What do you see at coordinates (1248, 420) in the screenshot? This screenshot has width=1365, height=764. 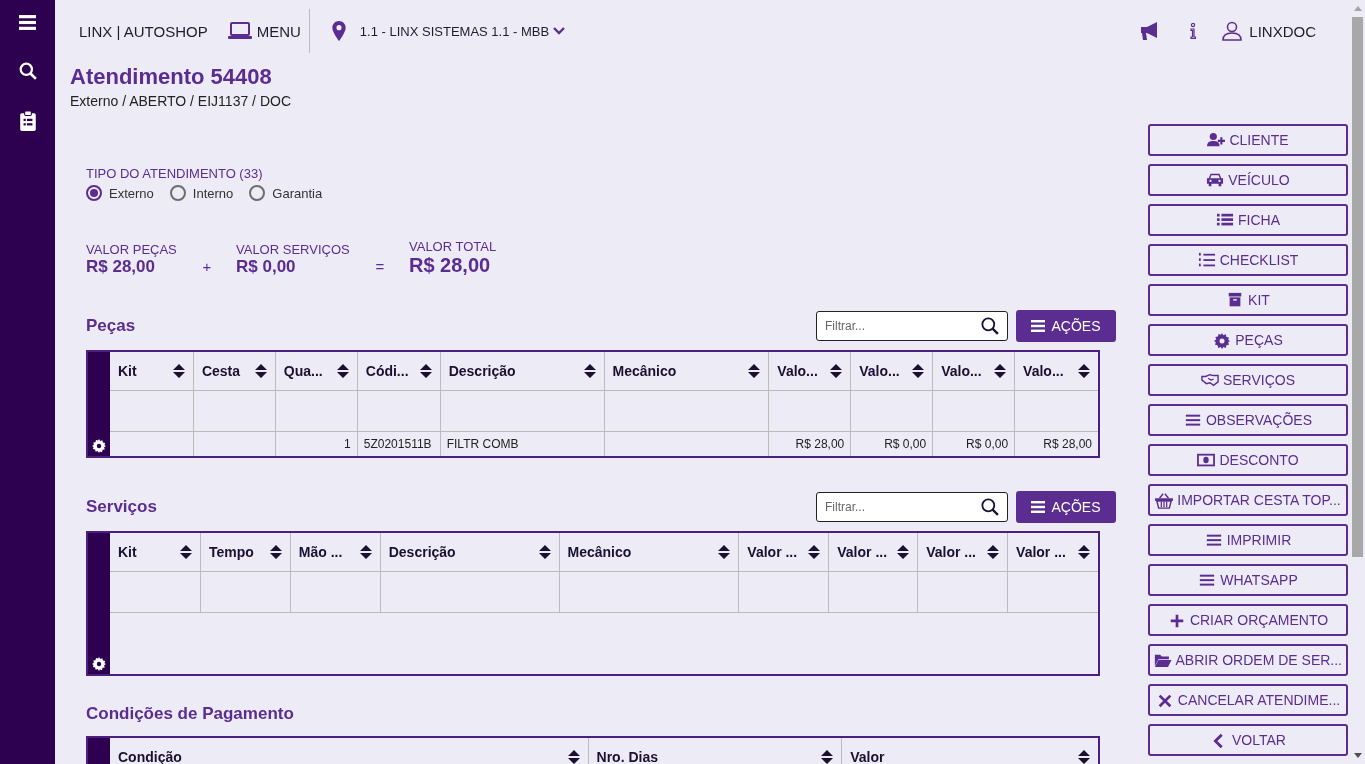 I see `action-button: OBSERVAÇÕES` at bounding box center [1248, 420].